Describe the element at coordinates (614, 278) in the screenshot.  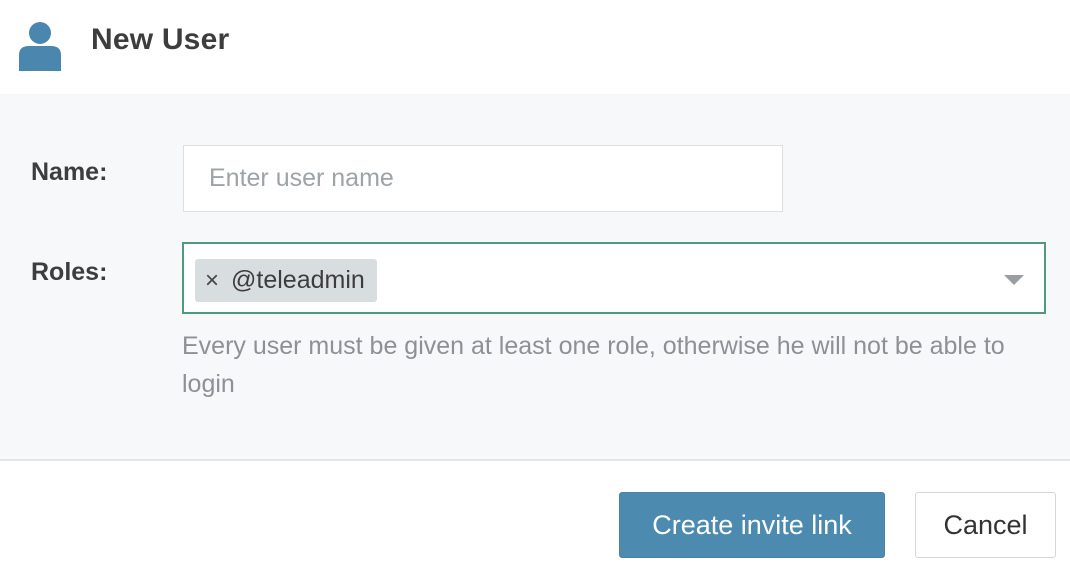
I see `roles-select: × @teleadmin` at that location.